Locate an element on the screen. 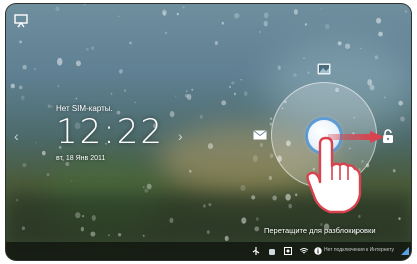  mail-icon is located at coordinates (260, 135).